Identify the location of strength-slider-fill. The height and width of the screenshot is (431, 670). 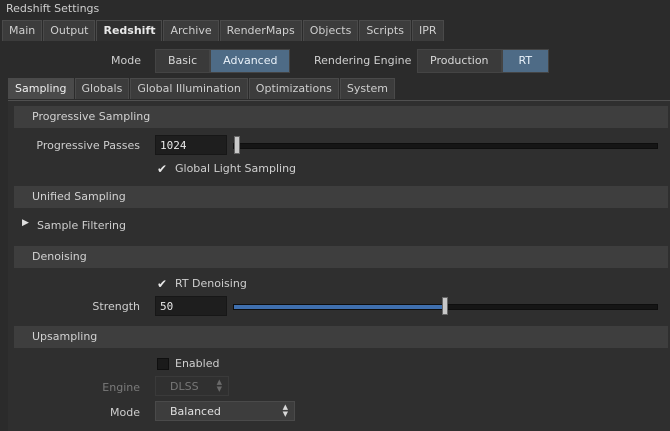
(340, 307).